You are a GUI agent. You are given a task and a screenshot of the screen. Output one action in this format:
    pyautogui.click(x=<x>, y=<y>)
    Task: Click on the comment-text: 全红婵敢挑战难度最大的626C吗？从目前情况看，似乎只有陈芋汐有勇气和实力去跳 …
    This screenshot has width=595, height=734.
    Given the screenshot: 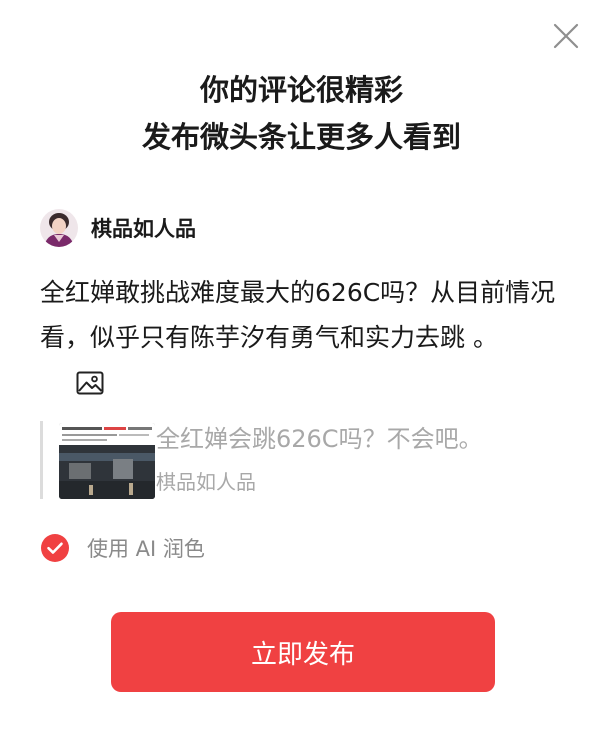 What is the action you would take?
    pyautogui.click(x=298, y=315)
    